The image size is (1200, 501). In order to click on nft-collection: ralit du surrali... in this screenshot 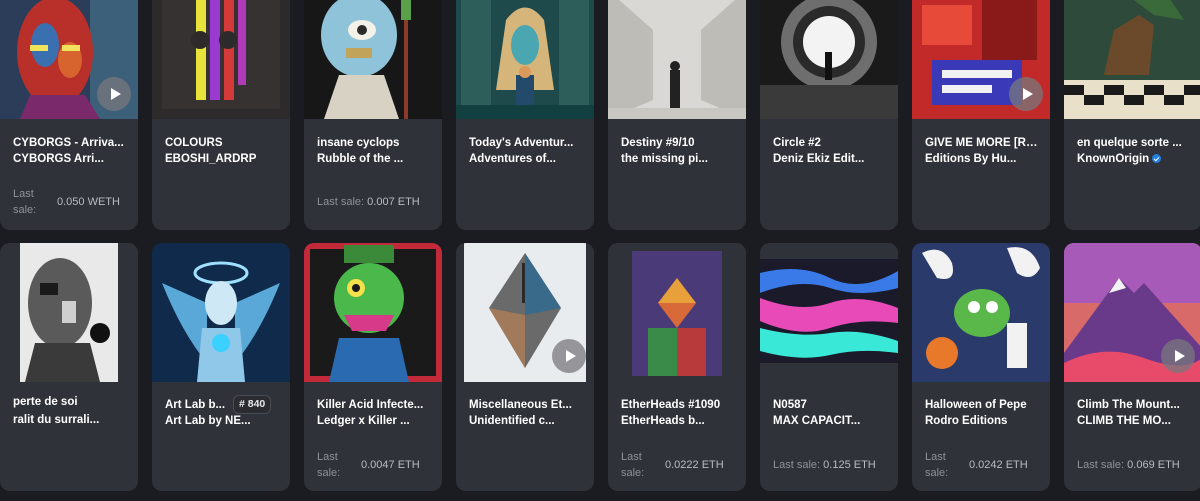, I will do `click(70, 420)`.